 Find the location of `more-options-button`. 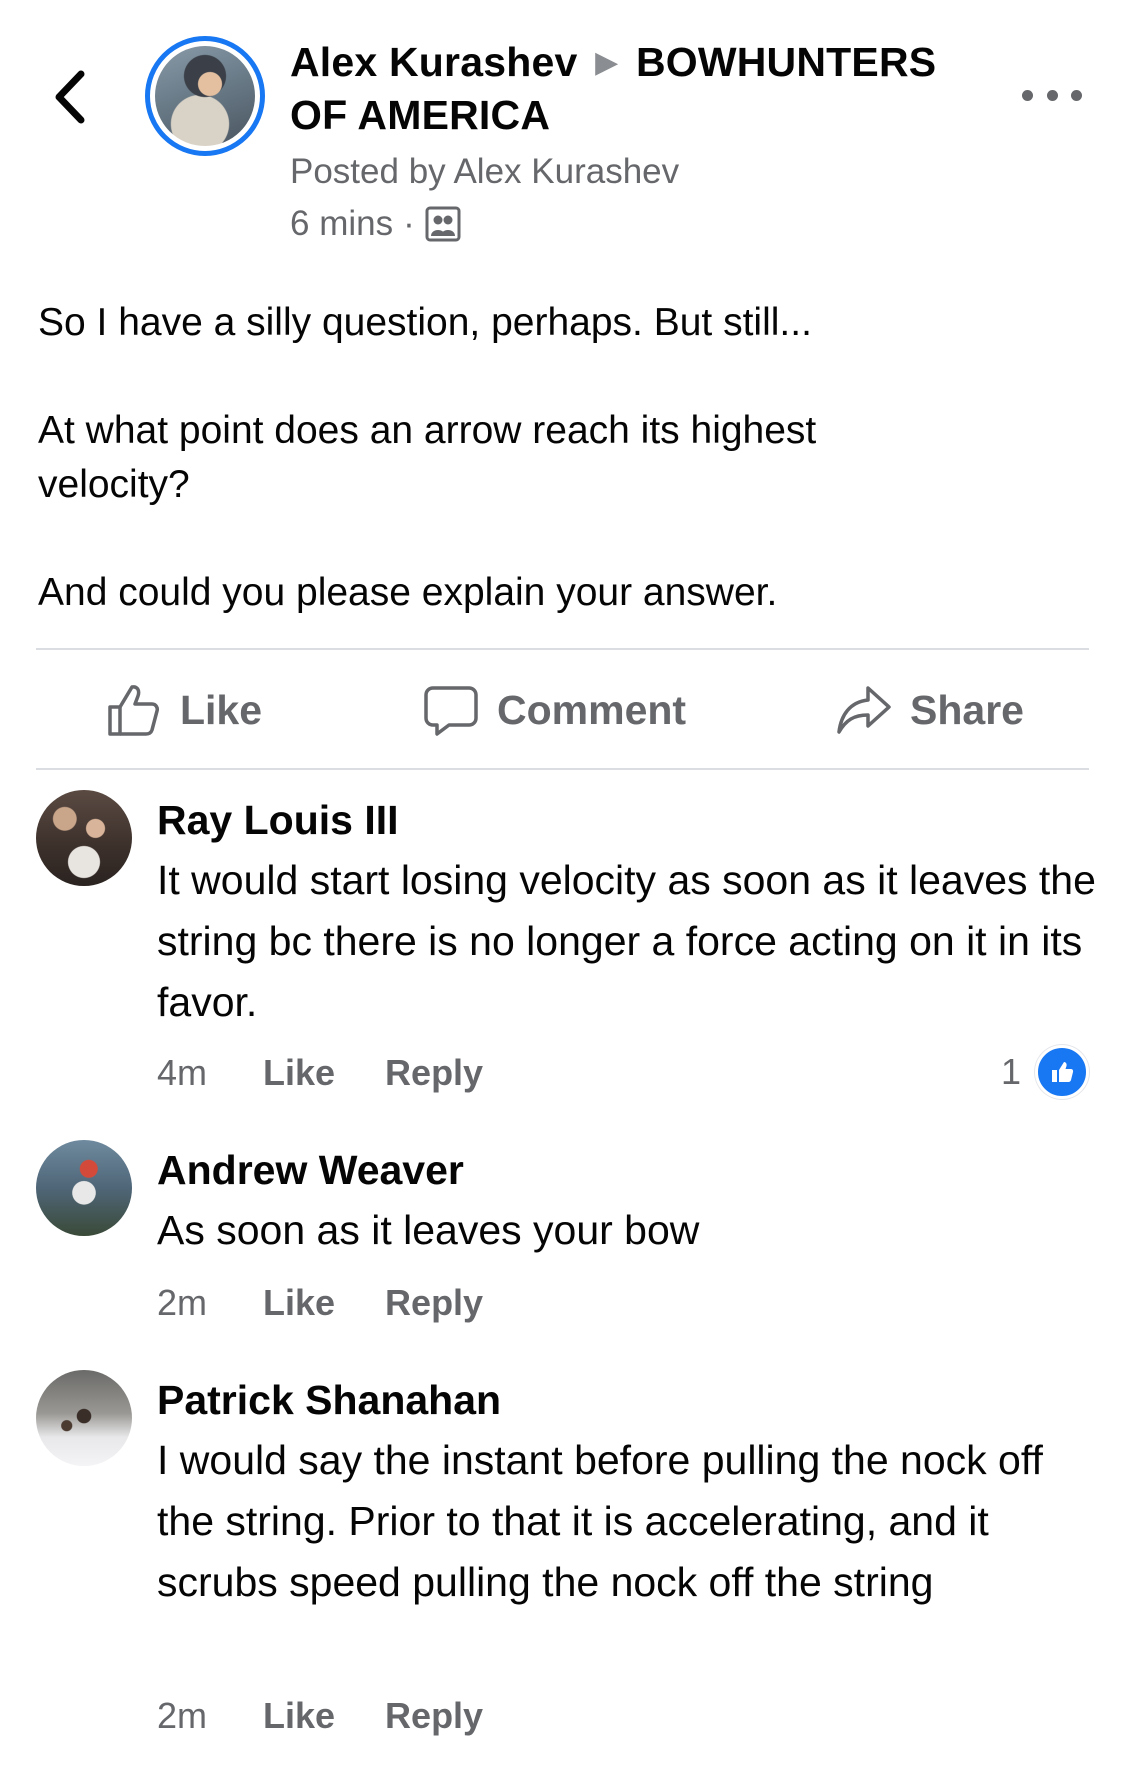

more-options-button is located at coordinates (1052, 95).